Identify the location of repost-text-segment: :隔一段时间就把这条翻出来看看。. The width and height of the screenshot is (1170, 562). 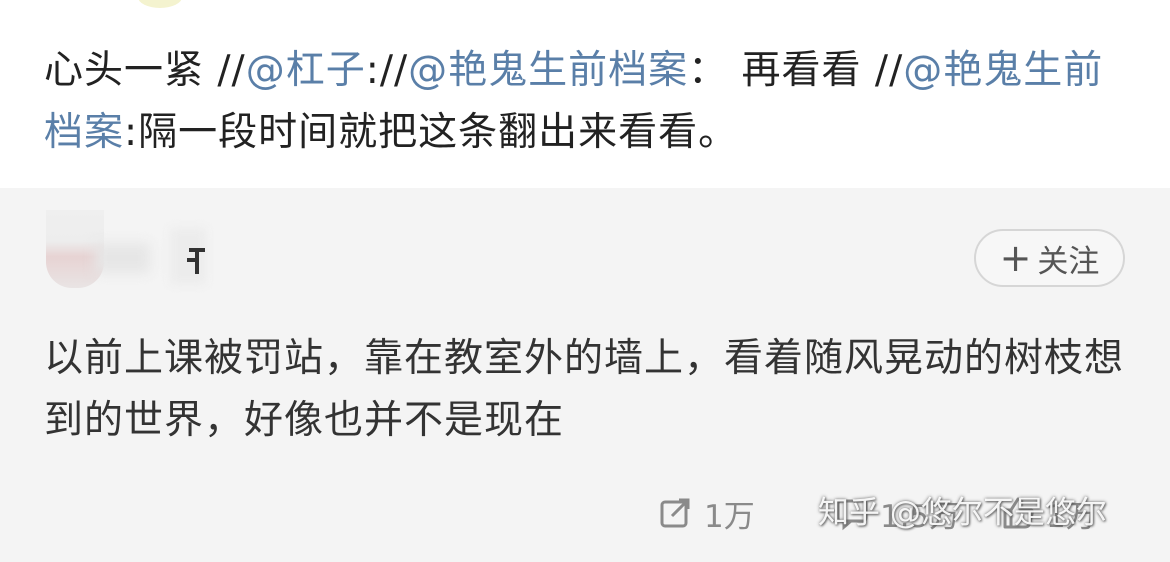
(431, 132).